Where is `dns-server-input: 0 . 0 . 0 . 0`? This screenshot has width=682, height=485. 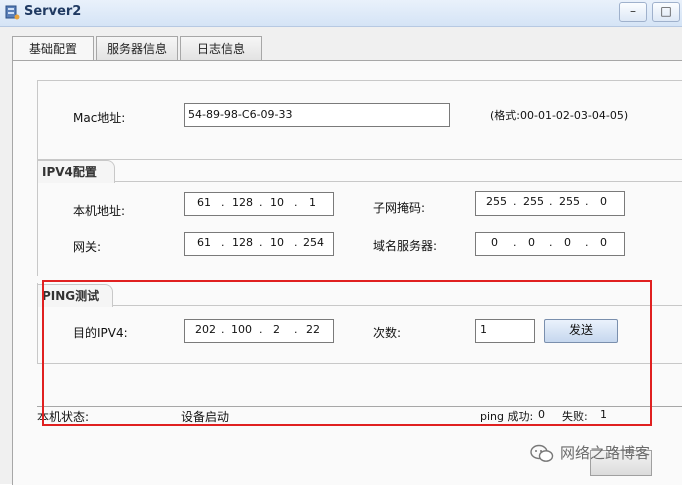
dns-server-input: 0 . 0 . 0 . 0 is located at coordinates (550, 244).